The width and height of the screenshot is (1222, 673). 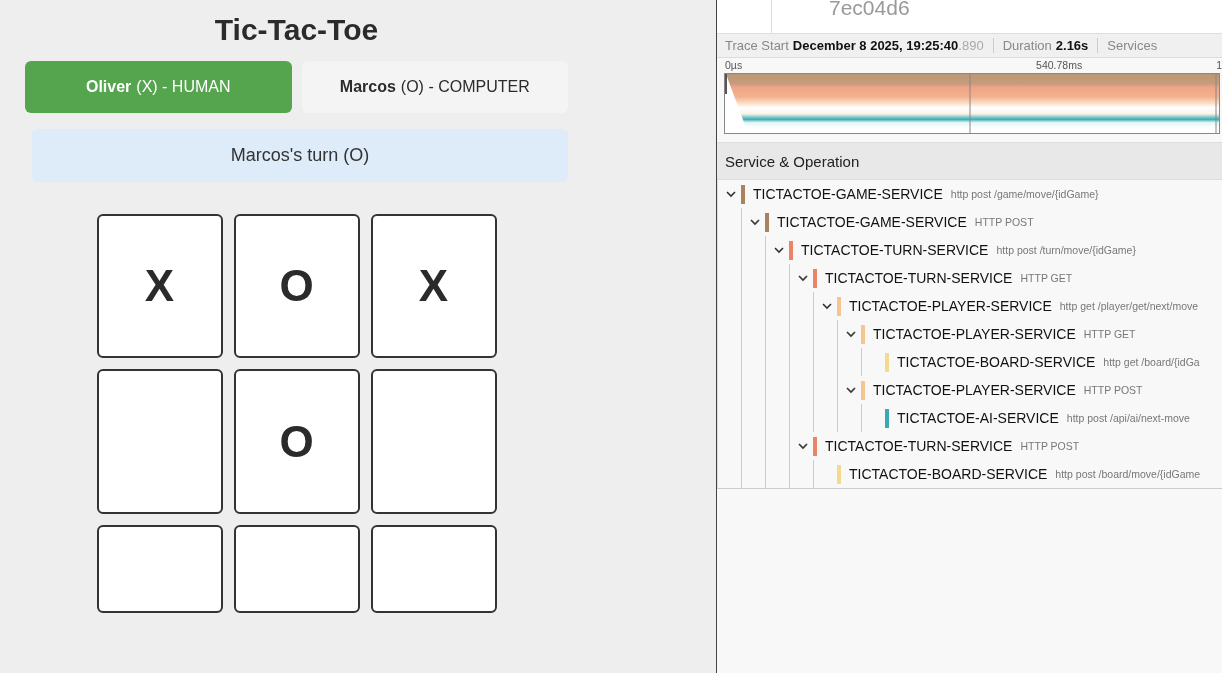 What do you see at coordinates (875, 45) in the screenshot?
I see `summary-value: December 8 2025, 19:25:40` at bounding box center [875, 45].